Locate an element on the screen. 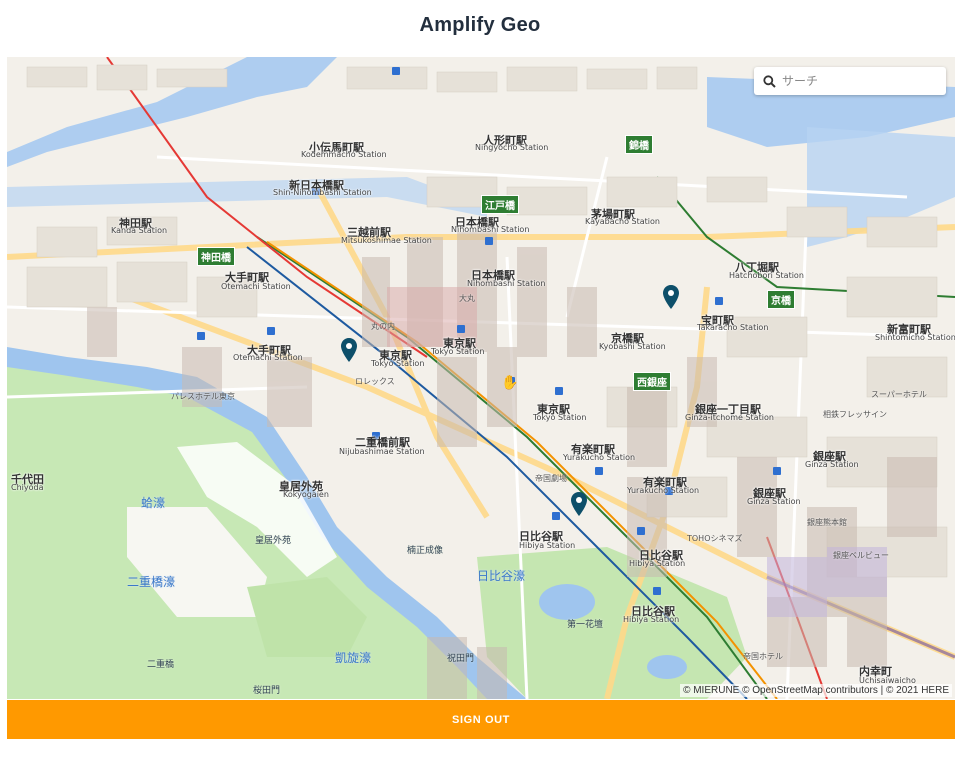  sign-out-button: SIGN OUT is located at coordinates (481, 719).